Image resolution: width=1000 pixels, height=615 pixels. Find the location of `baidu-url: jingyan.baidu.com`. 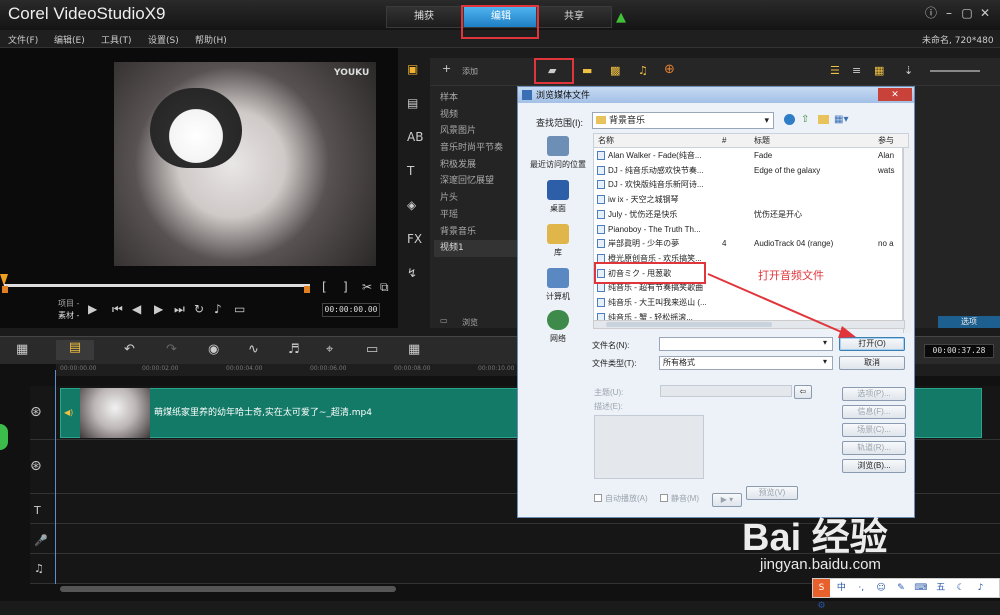

baidu-url: jingyan.baidu.com is located at coordinates (820, 564).